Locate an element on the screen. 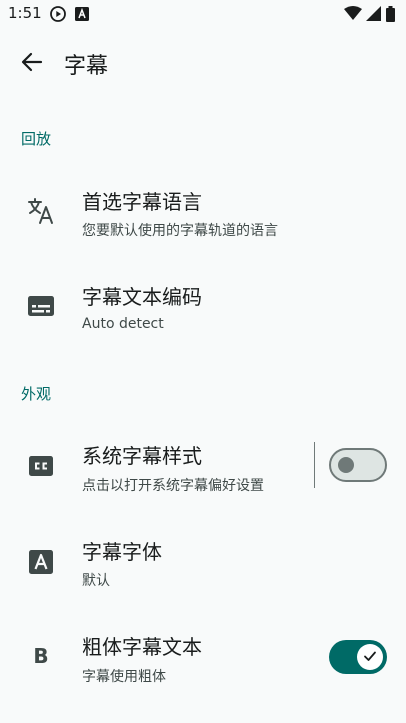 Image resolution: width=406 pixels, height=723 pixels. section-header-playback: 回放 is located at coordinates (36, 139).